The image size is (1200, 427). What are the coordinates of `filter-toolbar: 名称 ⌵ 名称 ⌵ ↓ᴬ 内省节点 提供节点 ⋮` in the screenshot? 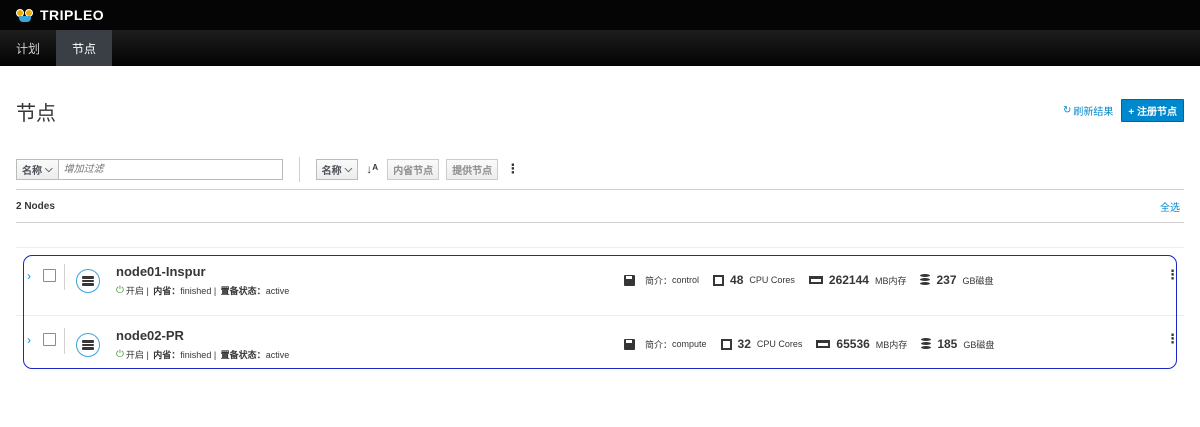 It's located at (600, 169).